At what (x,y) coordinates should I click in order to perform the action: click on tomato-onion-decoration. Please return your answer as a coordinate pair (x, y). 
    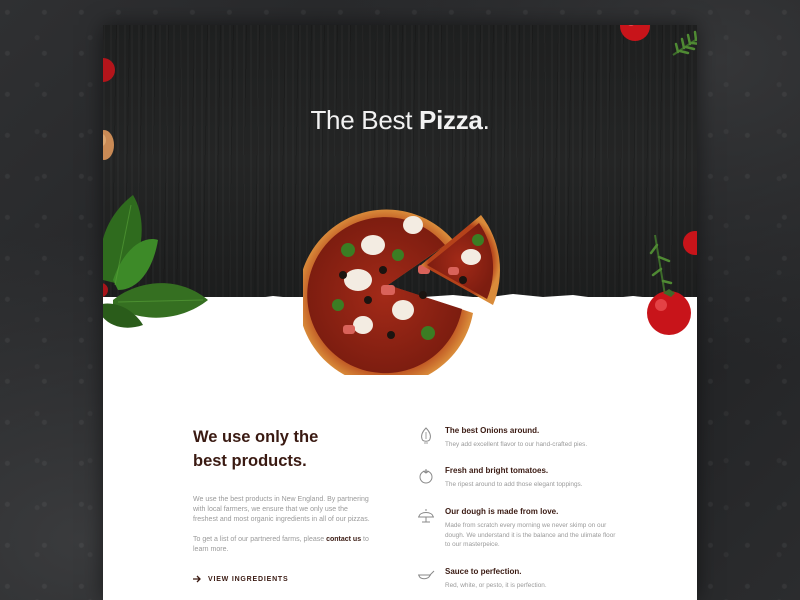
    Looking at the image, I should click on (109, 109).